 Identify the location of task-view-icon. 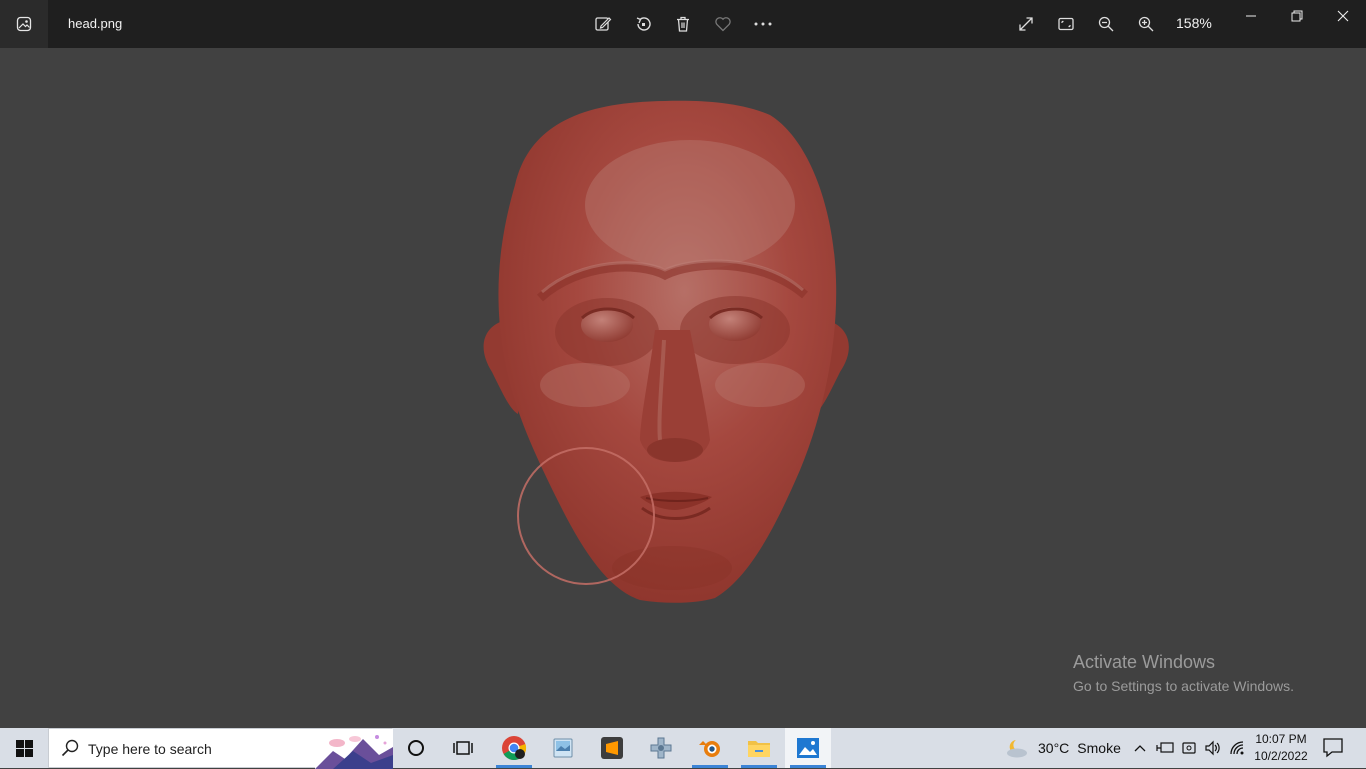
(463, 748).